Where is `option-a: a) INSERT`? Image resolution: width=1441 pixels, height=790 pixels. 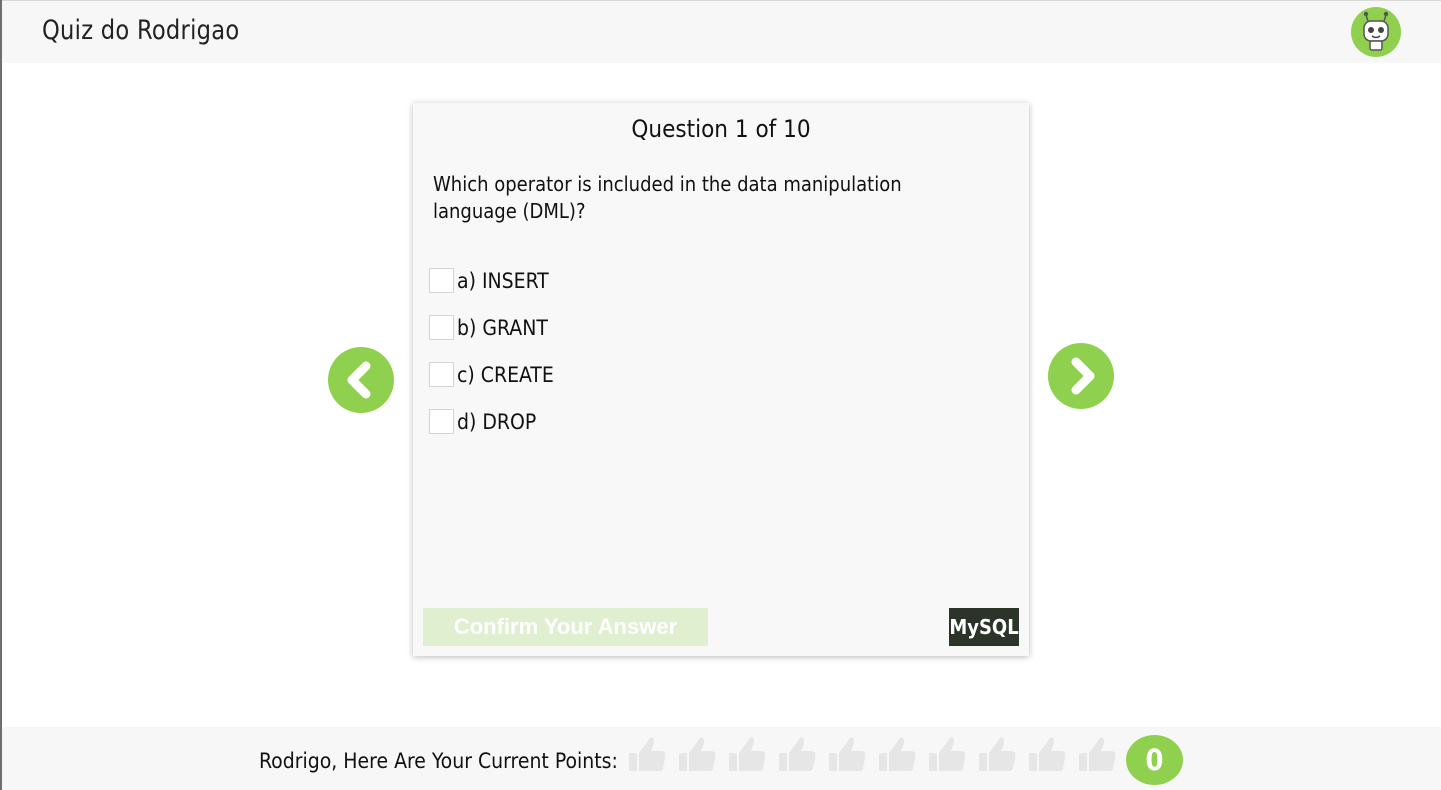 option-a: a) INSERT is located at coordinates (491, 280).